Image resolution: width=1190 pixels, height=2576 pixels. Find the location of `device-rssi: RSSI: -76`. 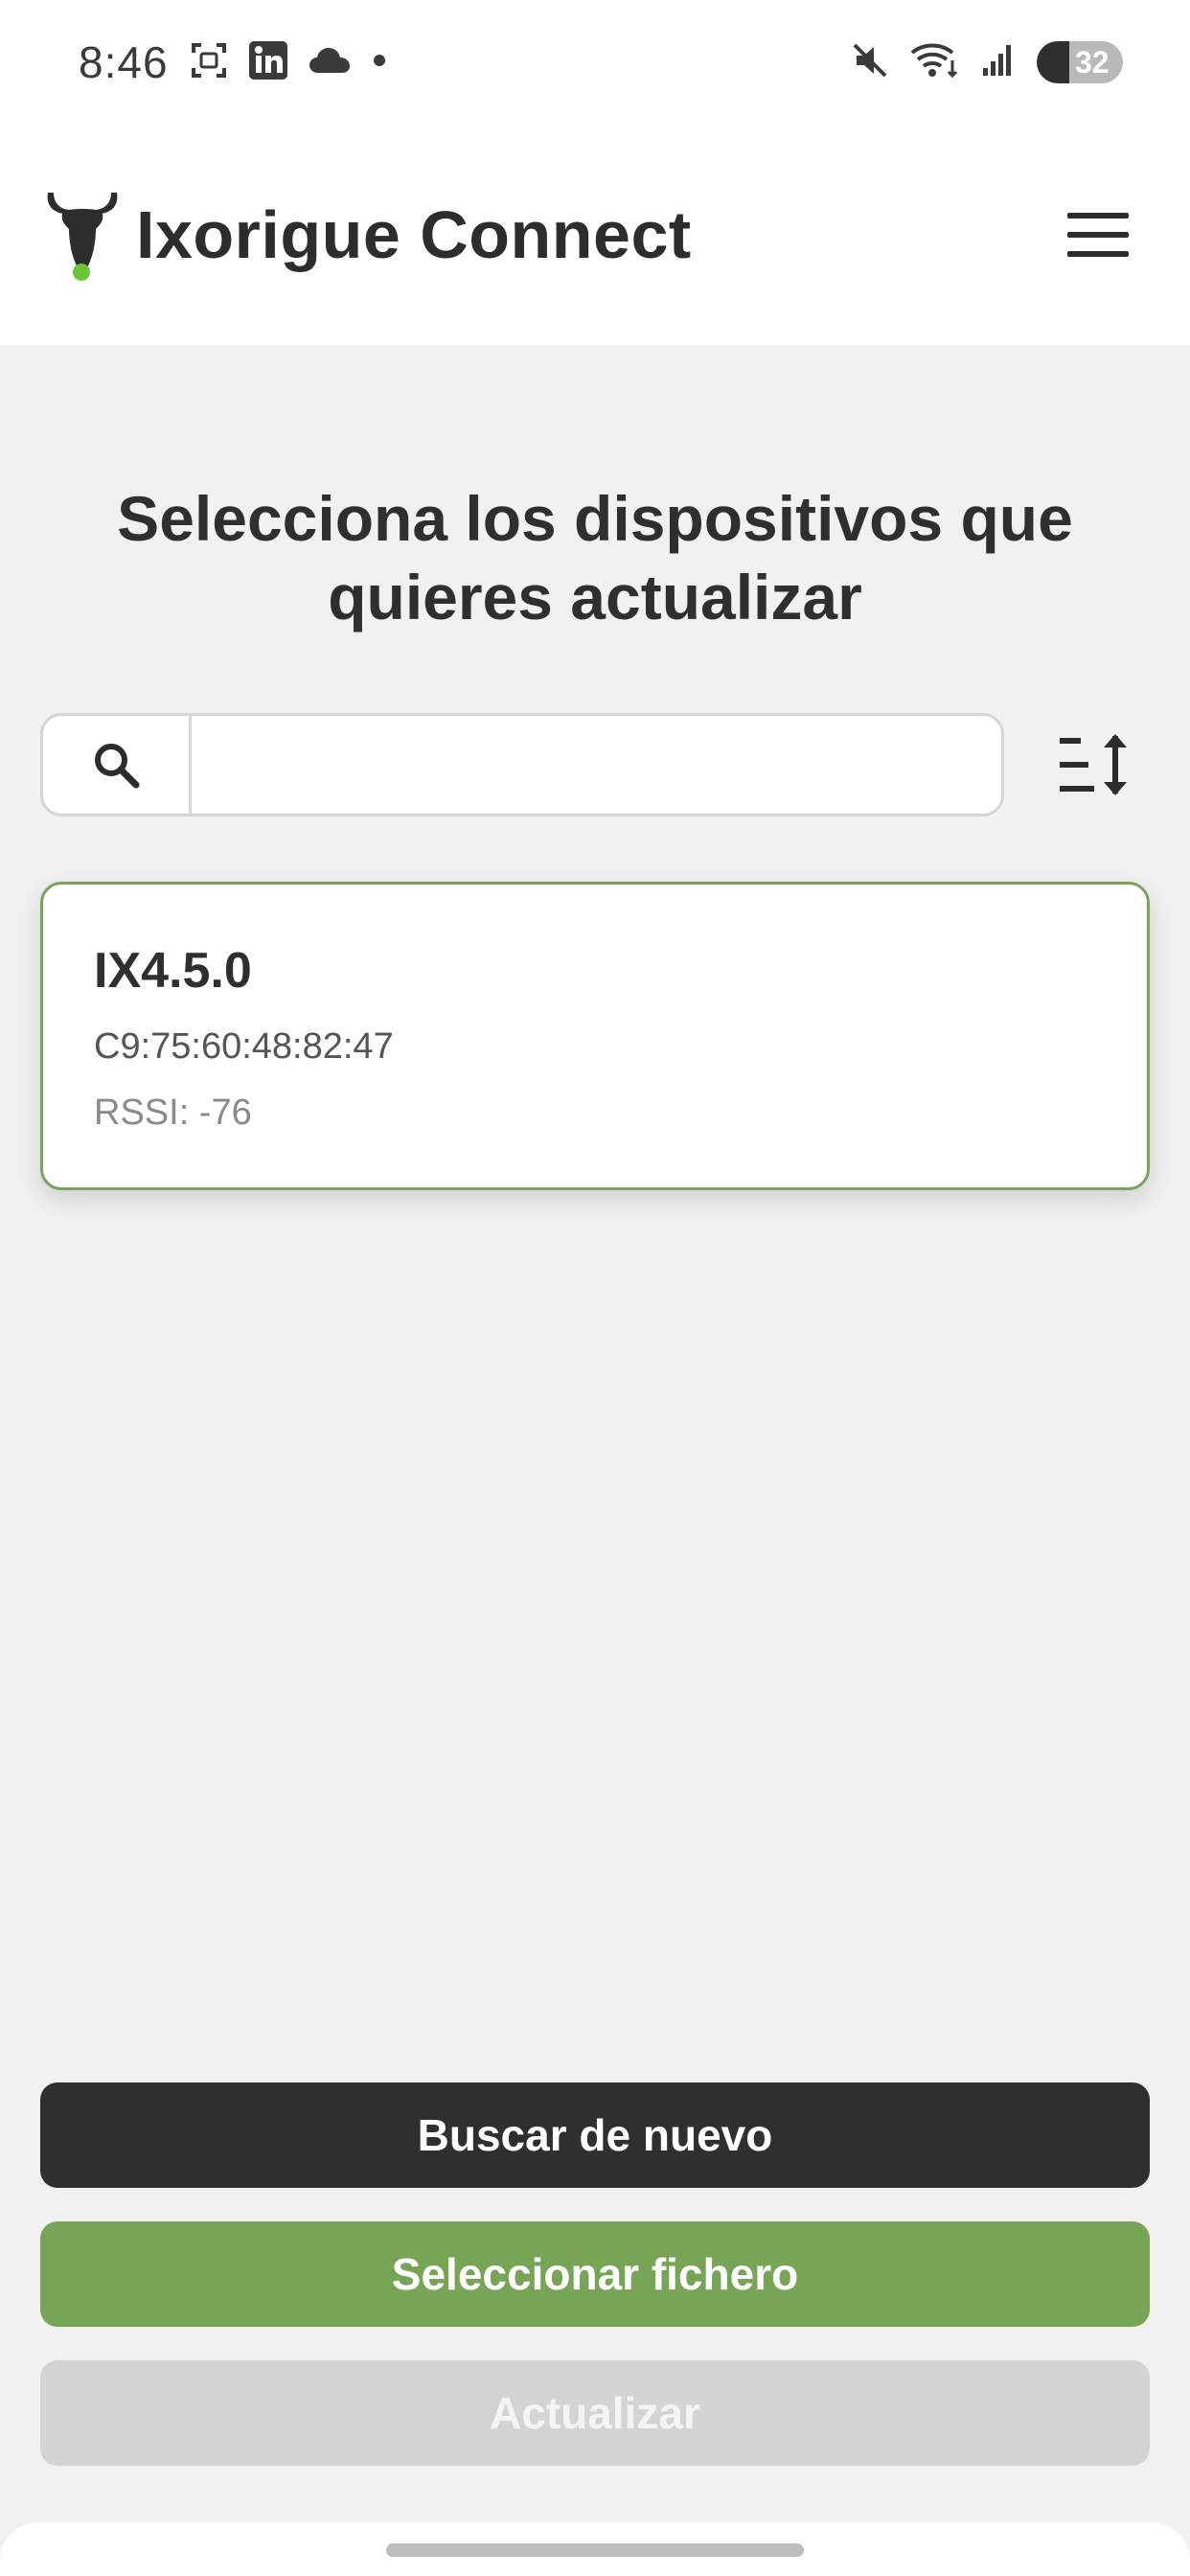

device-rssi: RSSI: -76 is located at coordinates (173, 1112).